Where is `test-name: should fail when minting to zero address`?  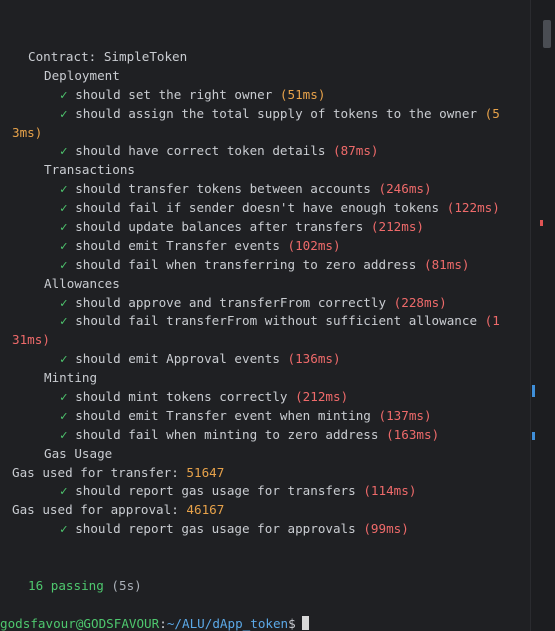 test-name: should fail when minting to zero address is located at coordinates (227, 434).